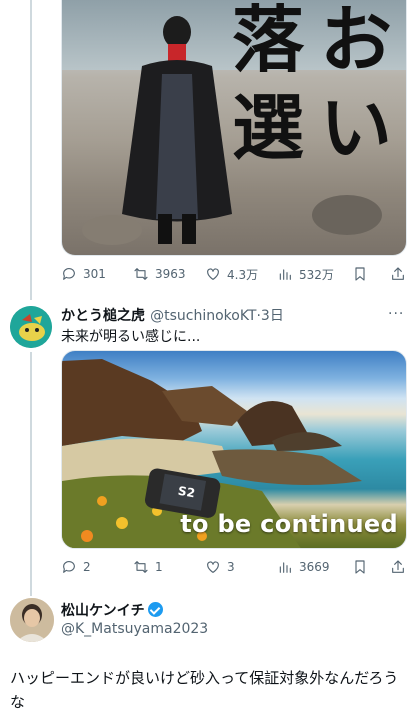  I want to click on media-kanji: 選, so click(268, 127).